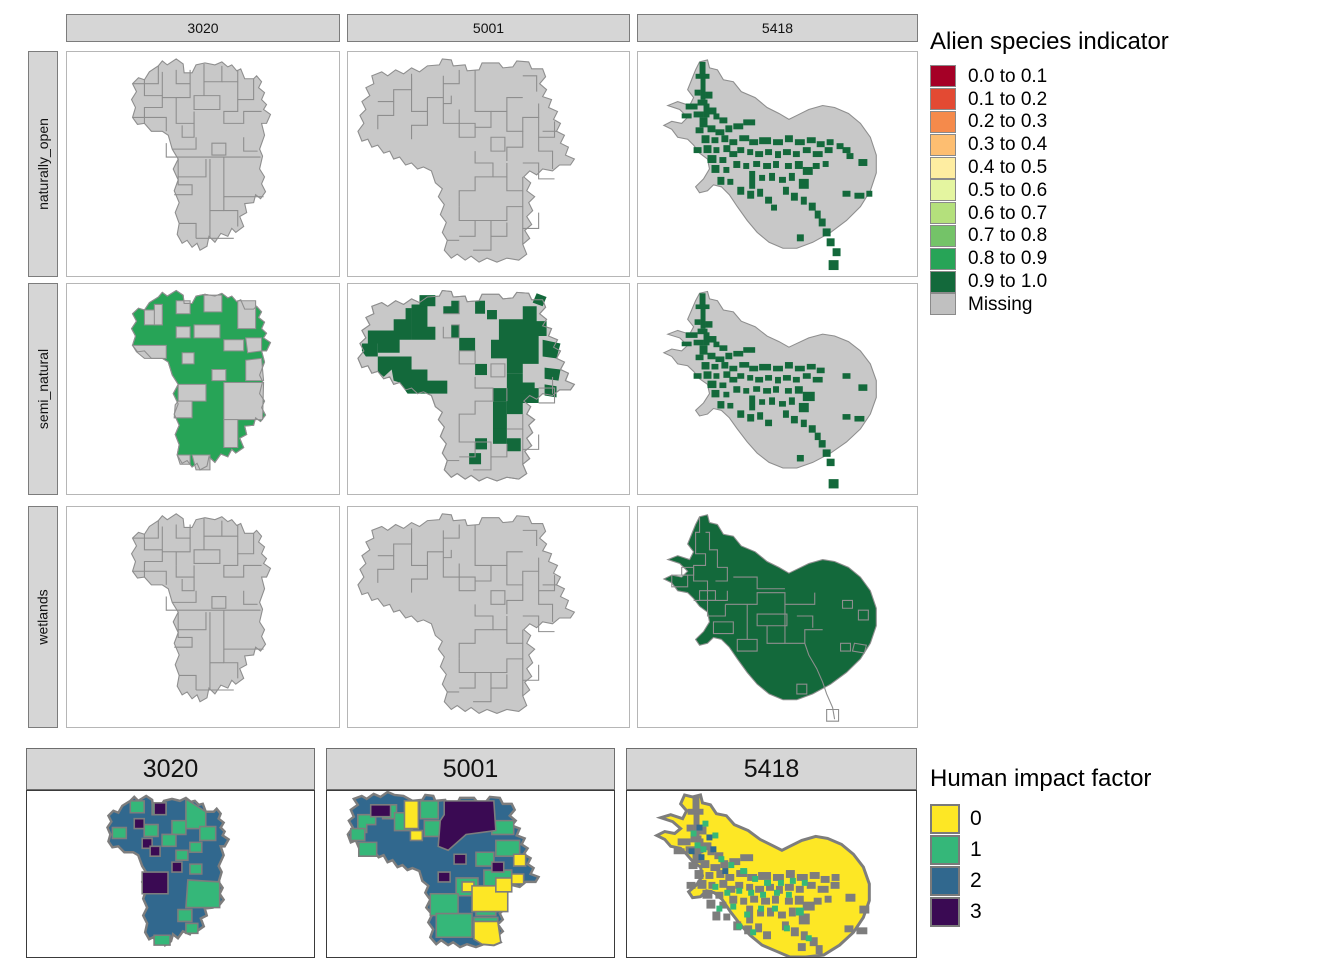  I want to click on legend-alien-item-2: 0.2 to 0.3, so click(1100, 122).